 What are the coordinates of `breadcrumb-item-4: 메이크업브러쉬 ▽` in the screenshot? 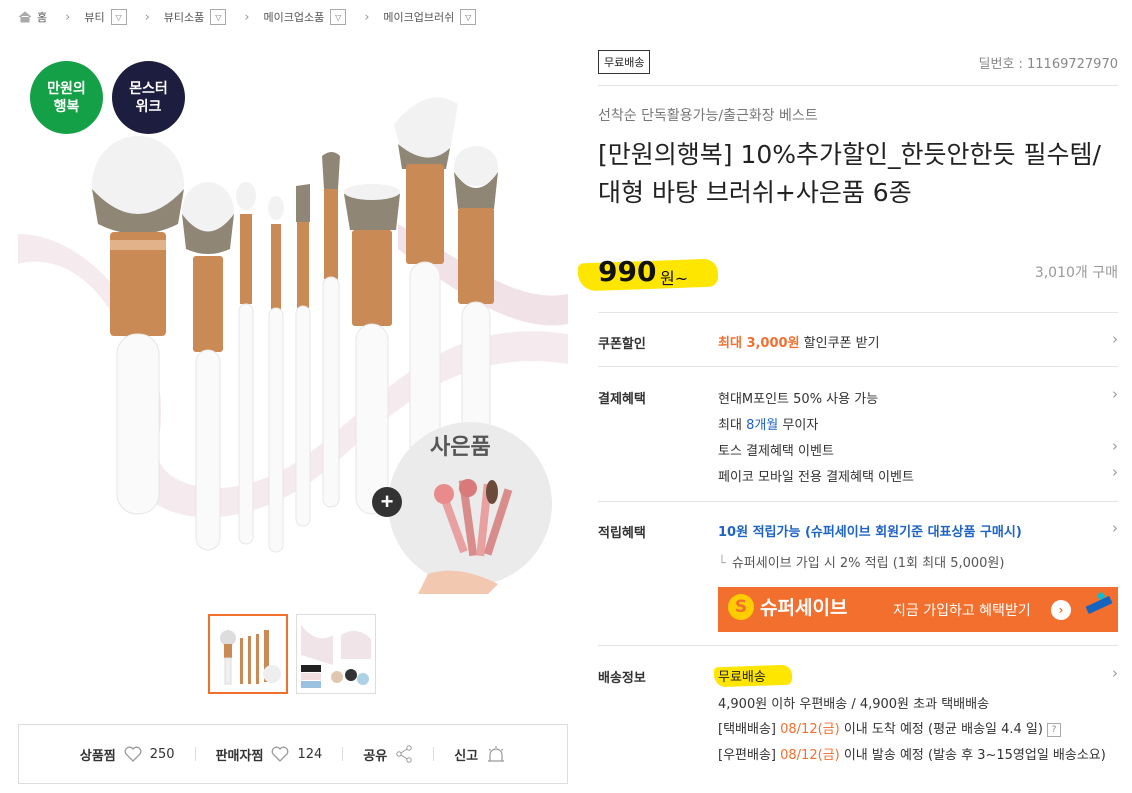 It's located at (430, 17).